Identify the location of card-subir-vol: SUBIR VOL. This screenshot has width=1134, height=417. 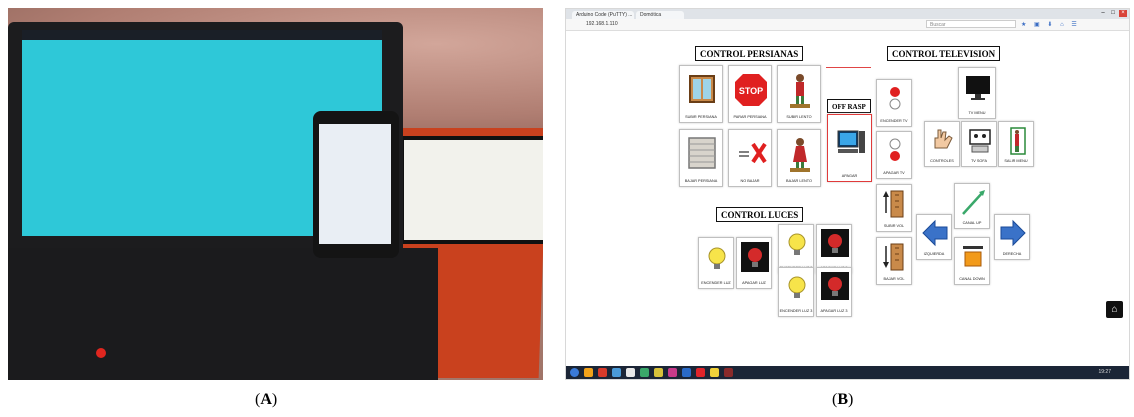
(894, 208).